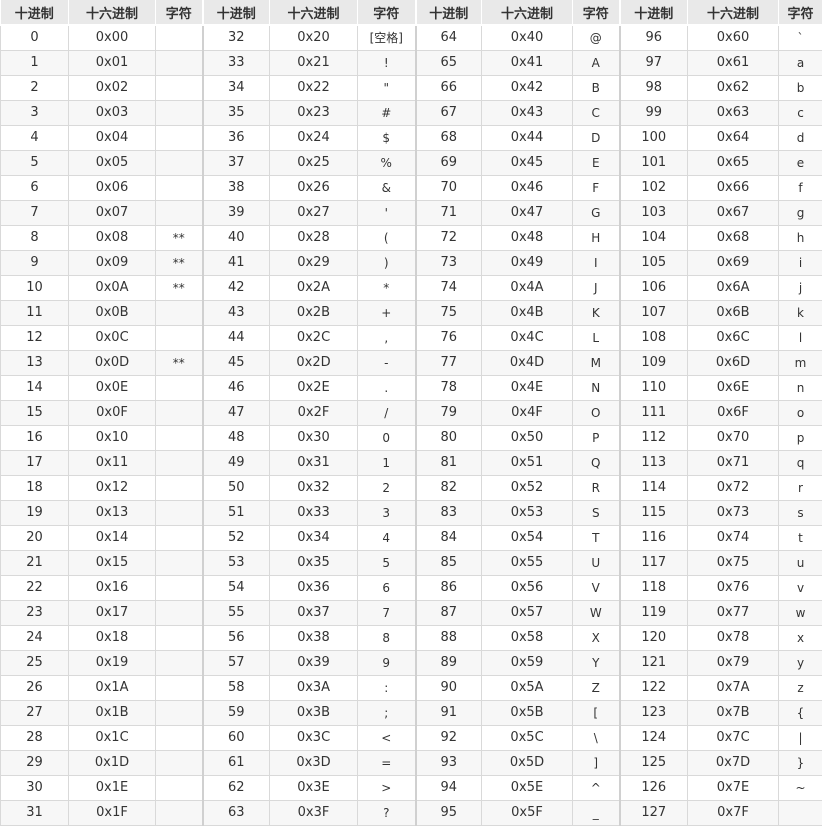 The height and width of the screenshot is (831, 822). What do you see at coordinates (800, 737) in the screenshot?
I see `char-cell: |` at bounding box center [800, 737].